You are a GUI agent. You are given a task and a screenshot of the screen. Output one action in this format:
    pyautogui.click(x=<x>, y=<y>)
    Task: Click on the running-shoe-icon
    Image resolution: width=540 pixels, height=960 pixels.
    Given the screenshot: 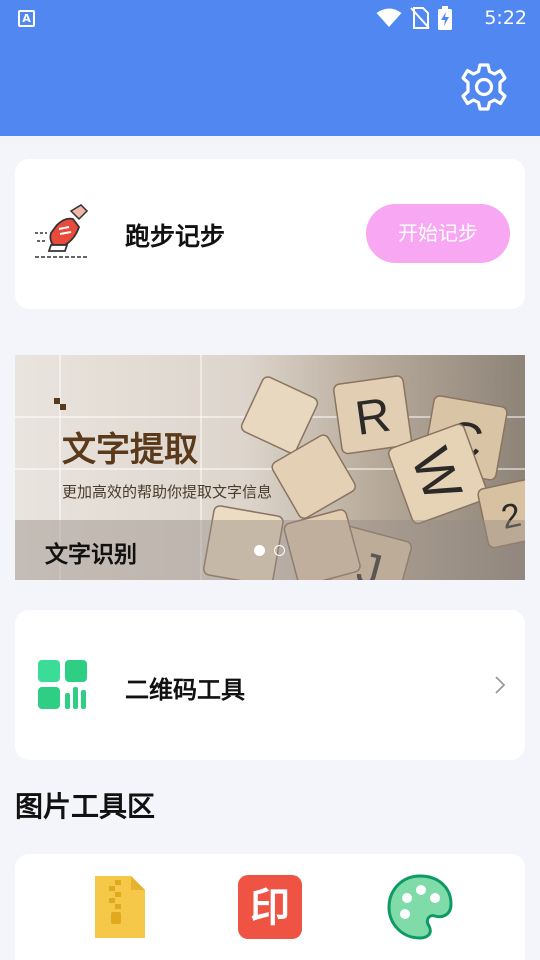 What is the action you would take?
    pyautogui.click(x=62, y=231)
    